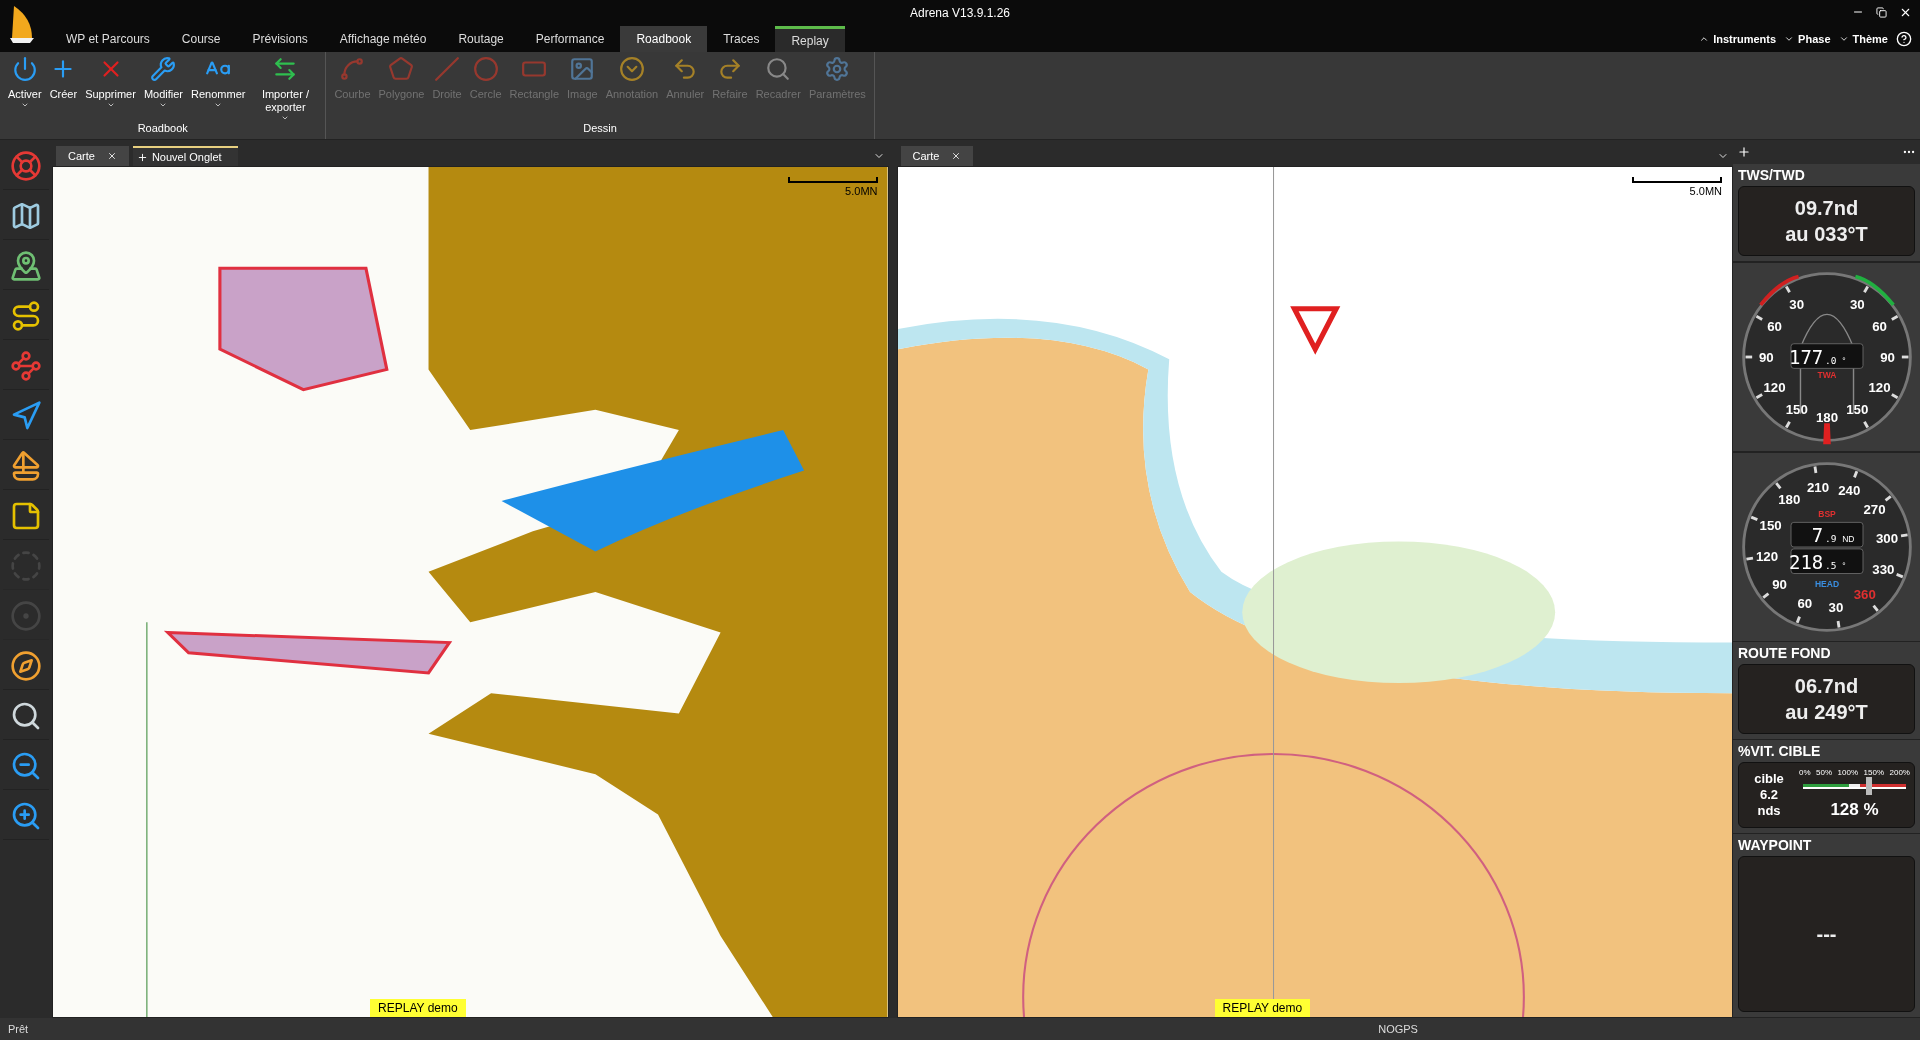 This screenshot has height=1040, width=1920. What do you see at coordinates (26, 365) in the screenshot?
I see `waypoints-icon` at bounding box center [26, 365].